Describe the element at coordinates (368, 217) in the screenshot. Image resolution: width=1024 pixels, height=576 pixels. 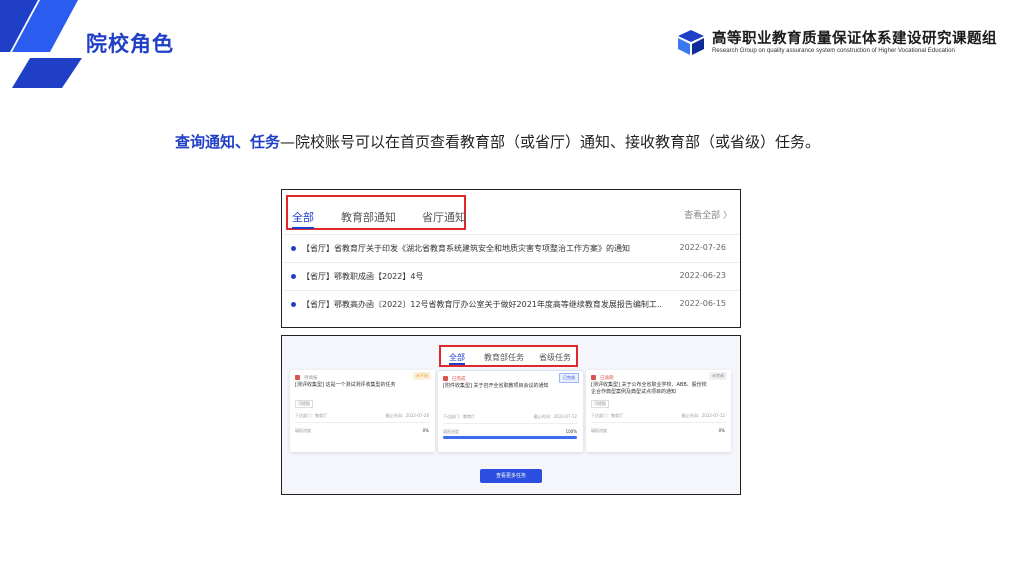
I see `tab-ministry-notice: 教育部通知` at that location.